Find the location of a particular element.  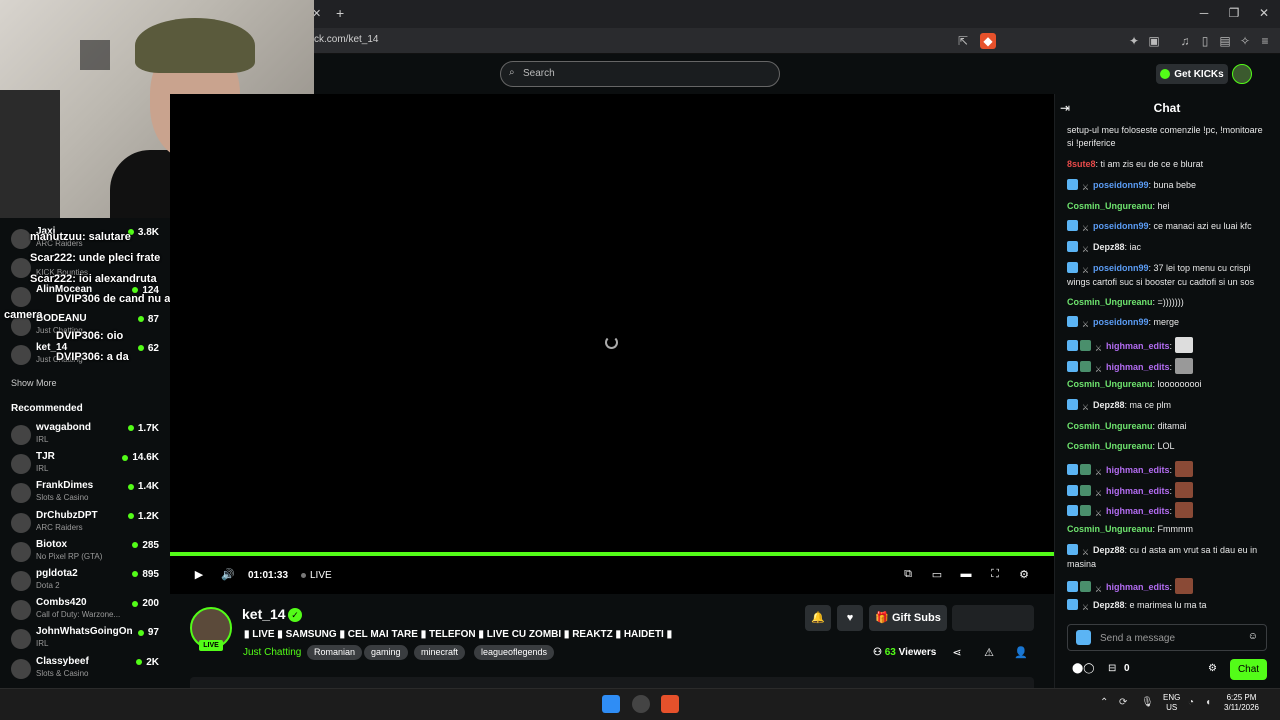

app-icon is located at coordinates (641, 704).